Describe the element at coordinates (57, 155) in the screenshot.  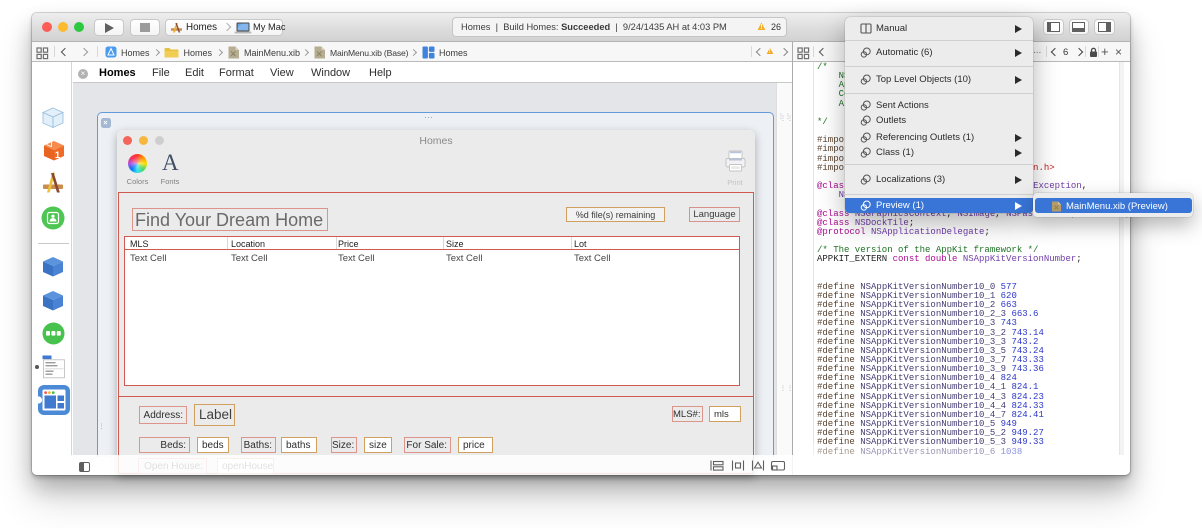
I see `svg-text: 1` at that location.